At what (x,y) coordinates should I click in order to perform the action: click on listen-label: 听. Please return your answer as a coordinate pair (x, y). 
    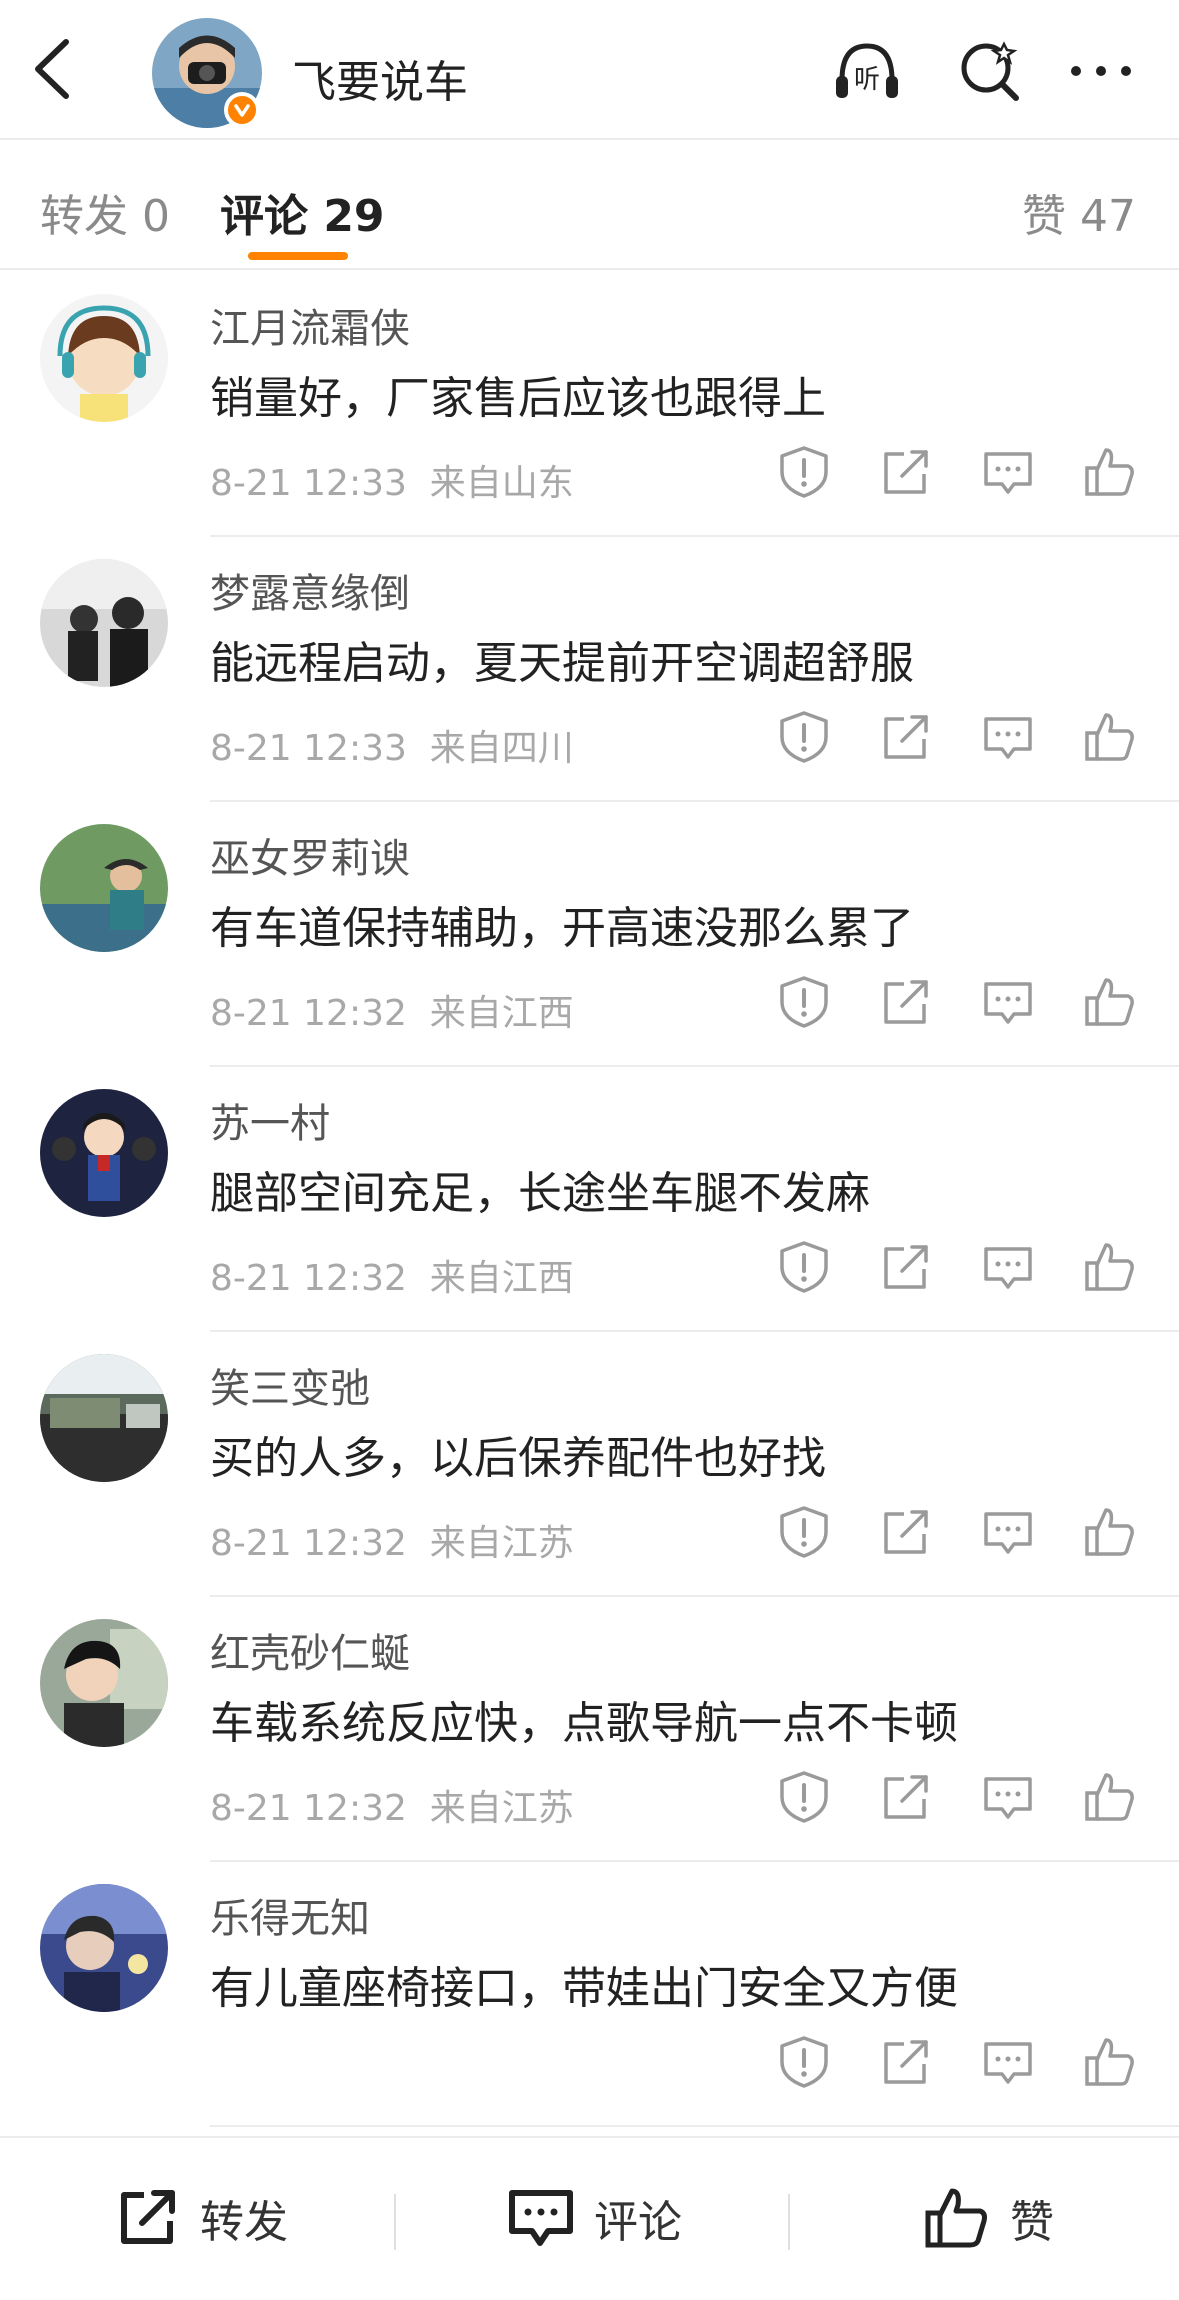
    Looking at the image, I should click on (867, 80).